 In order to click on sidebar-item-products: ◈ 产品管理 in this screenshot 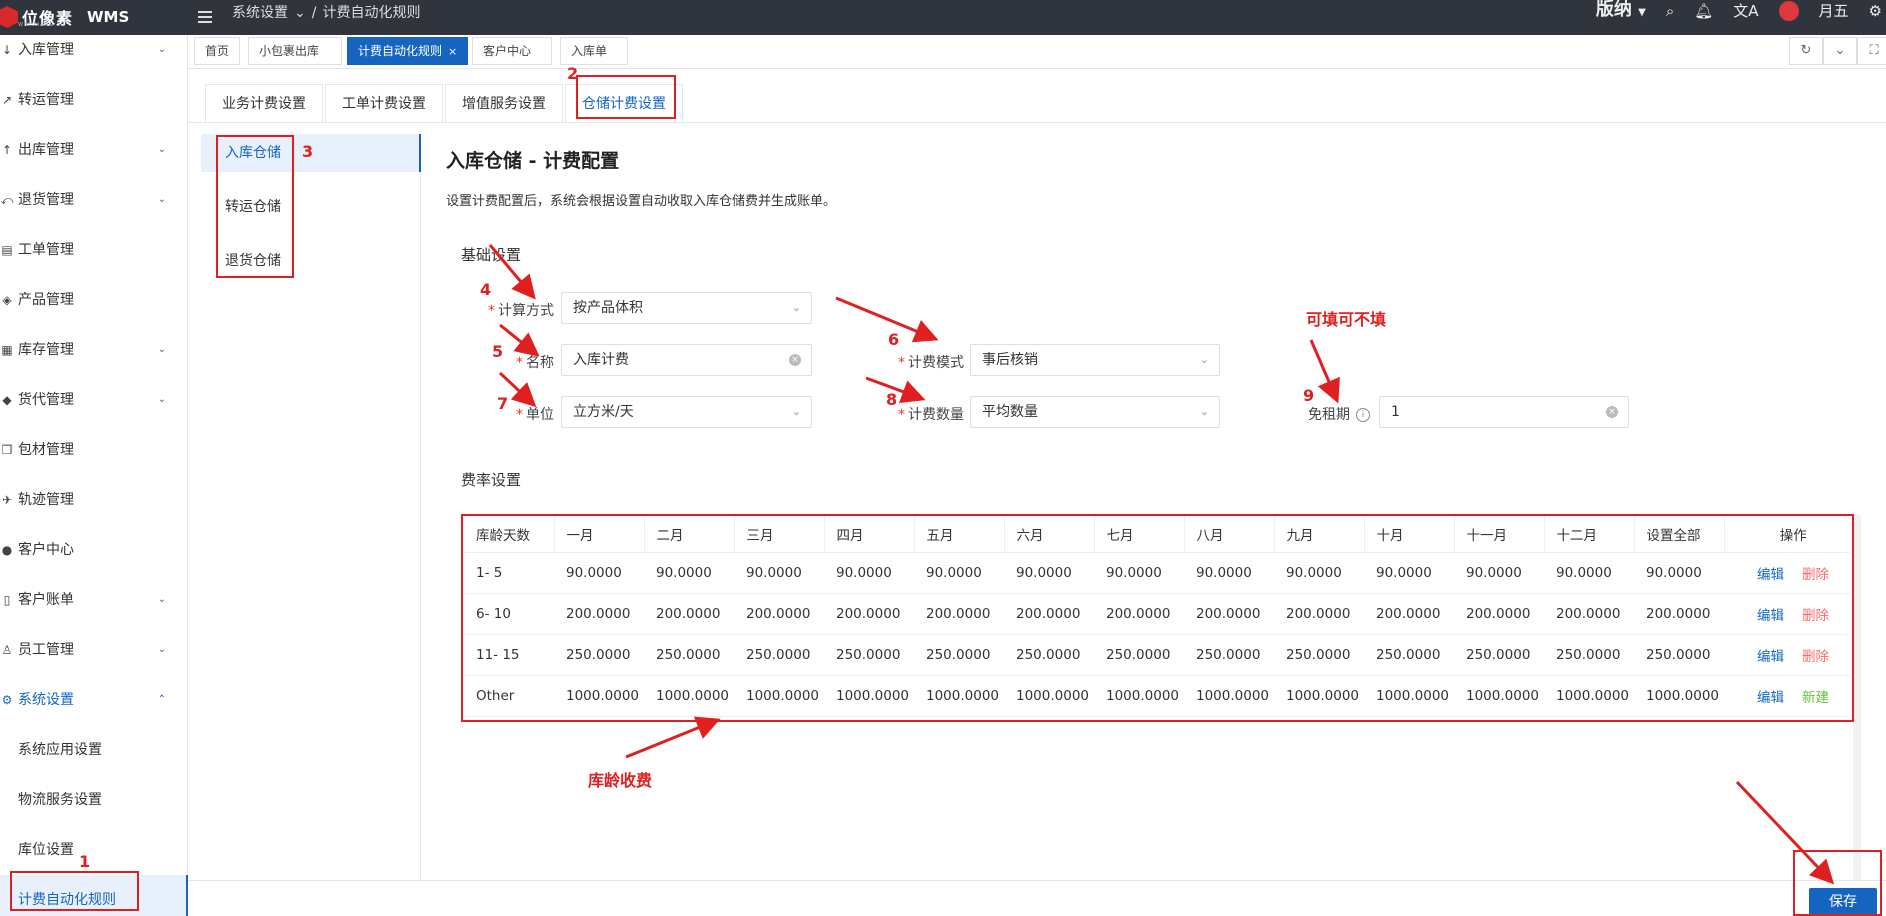, I will do `click(94, 300)`.